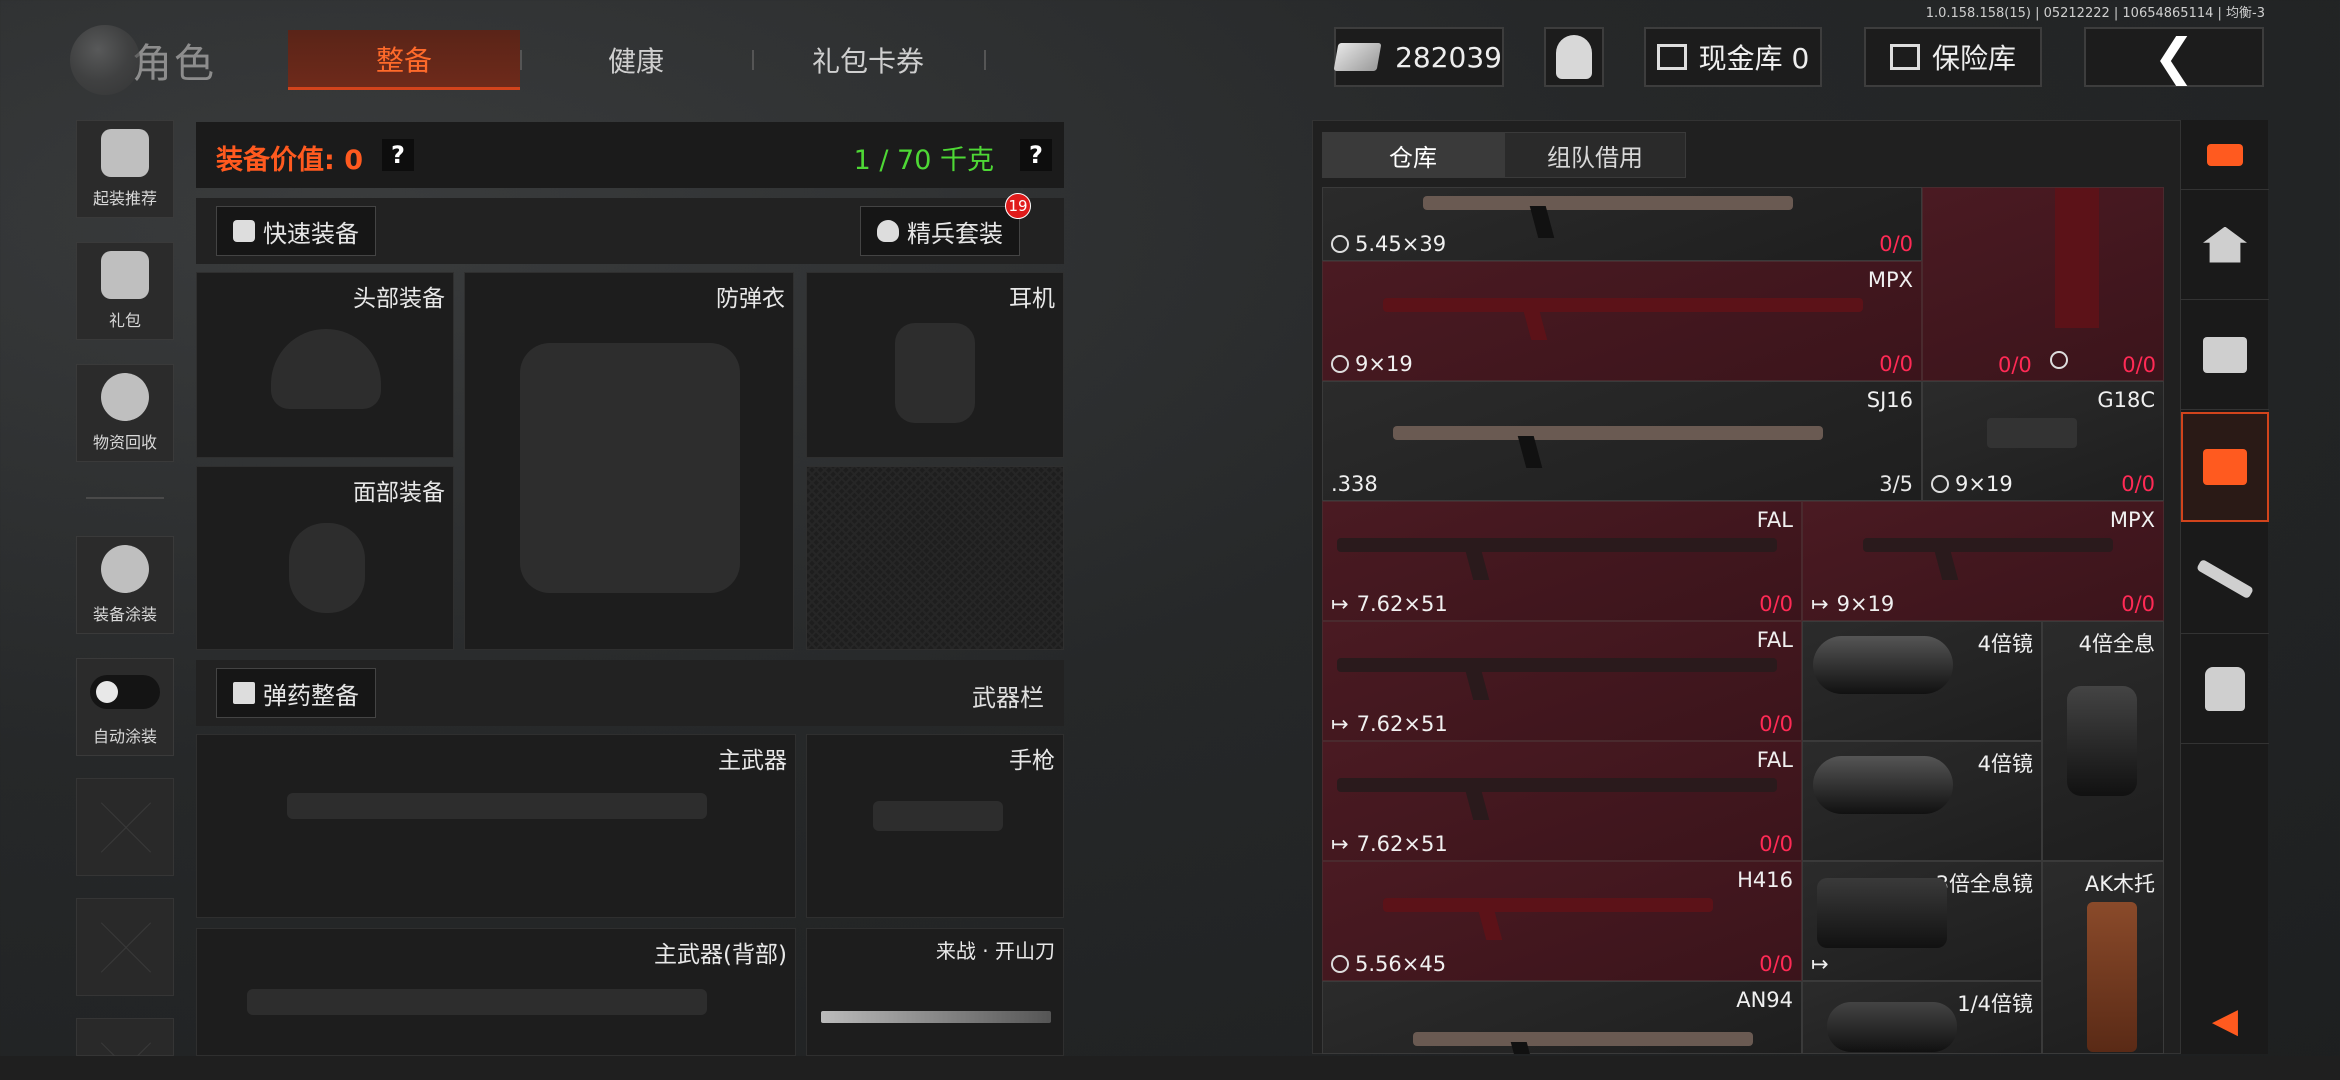  I want to click on back-button: ❮, so click(2174, 57).